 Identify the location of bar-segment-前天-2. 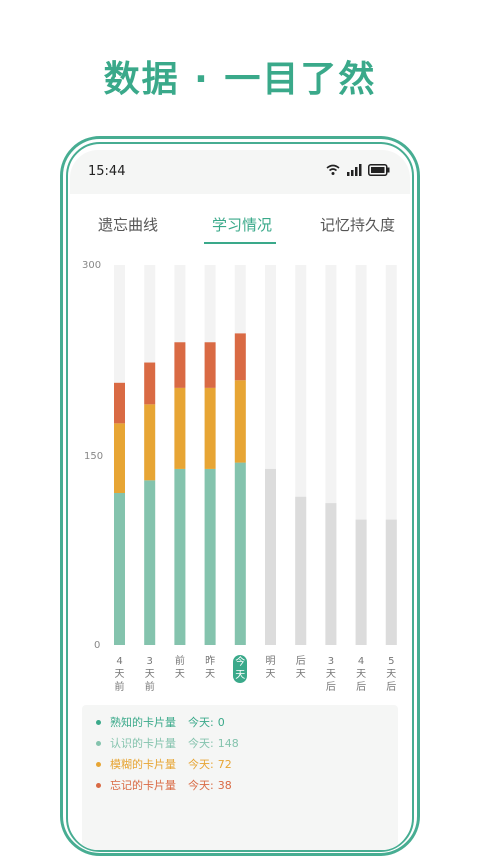
(180, 365).